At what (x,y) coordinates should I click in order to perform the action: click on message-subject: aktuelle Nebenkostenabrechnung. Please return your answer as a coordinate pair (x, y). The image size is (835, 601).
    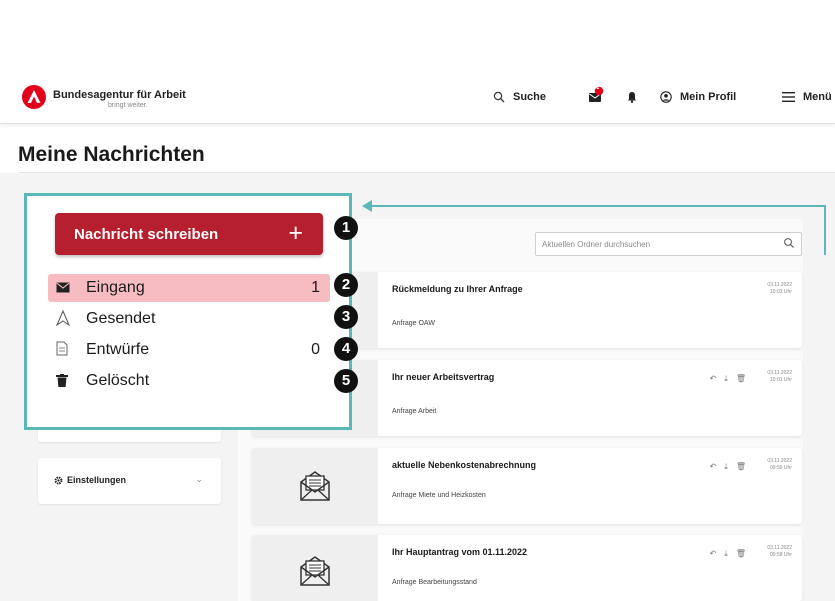
    Looking at the image, I should click on (464, 465).